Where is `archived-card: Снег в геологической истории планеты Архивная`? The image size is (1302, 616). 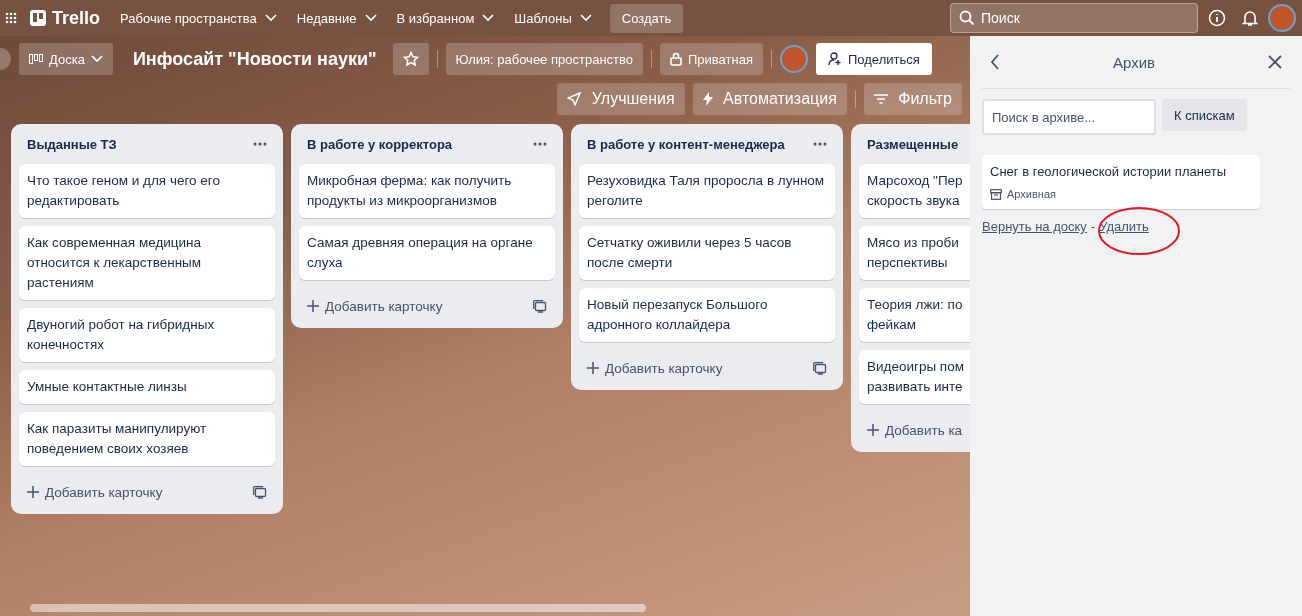 archived-card: Снег в геологической истории планеты Архивная is located at coordinates (1121, 182).